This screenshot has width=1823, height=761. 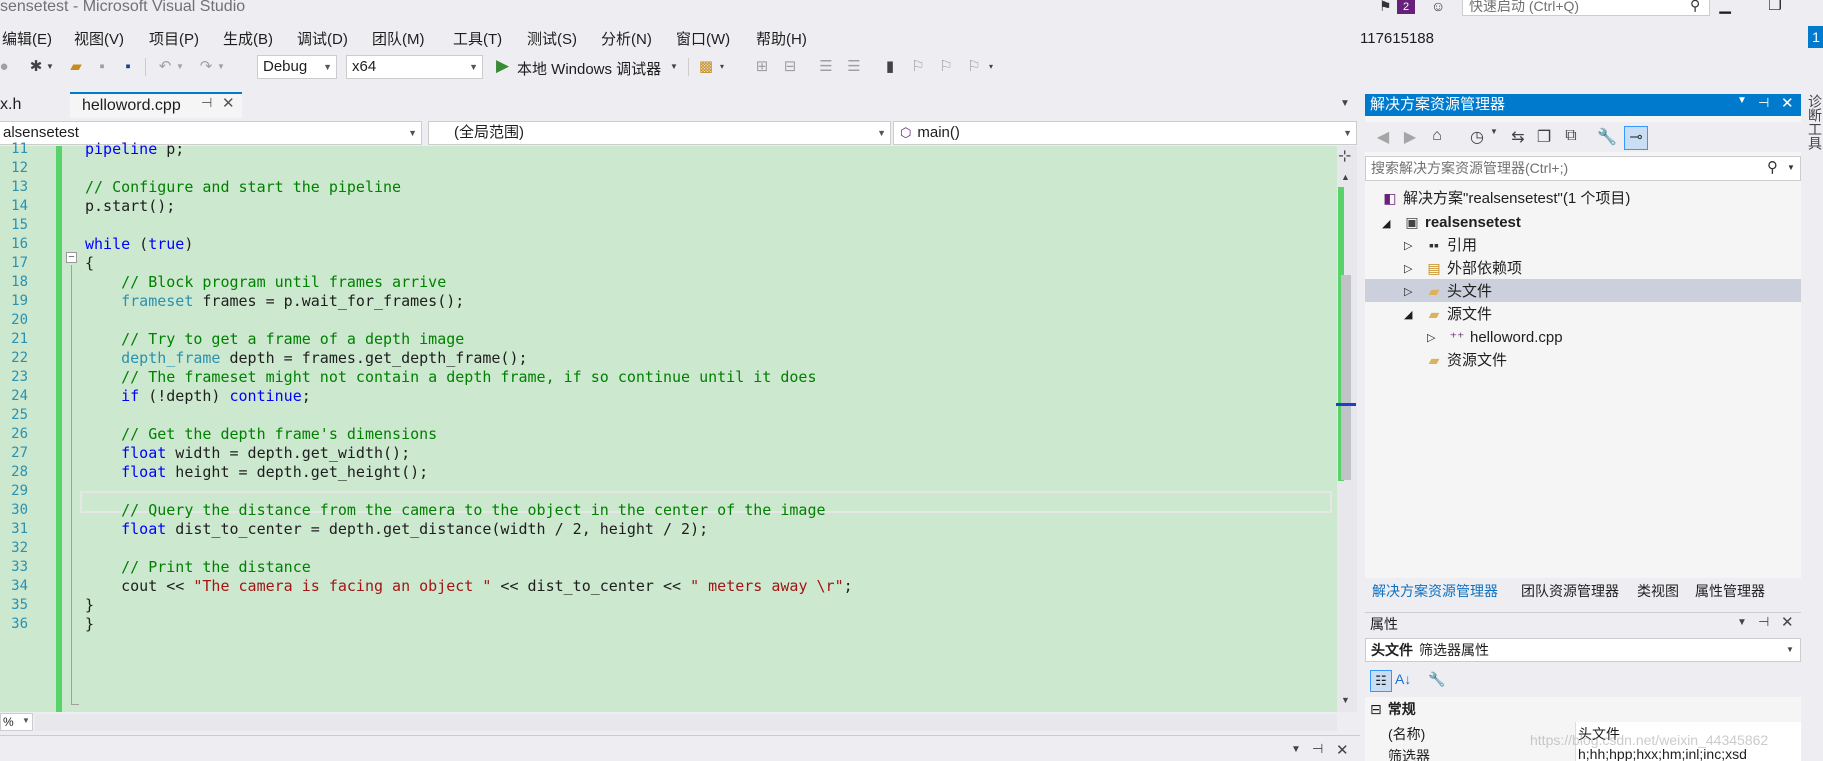 What do you see at coordinates (211, 133) in the screenshot?
I see `project-dropdown: alsensetest ▼` at bounding box center [211, 133].